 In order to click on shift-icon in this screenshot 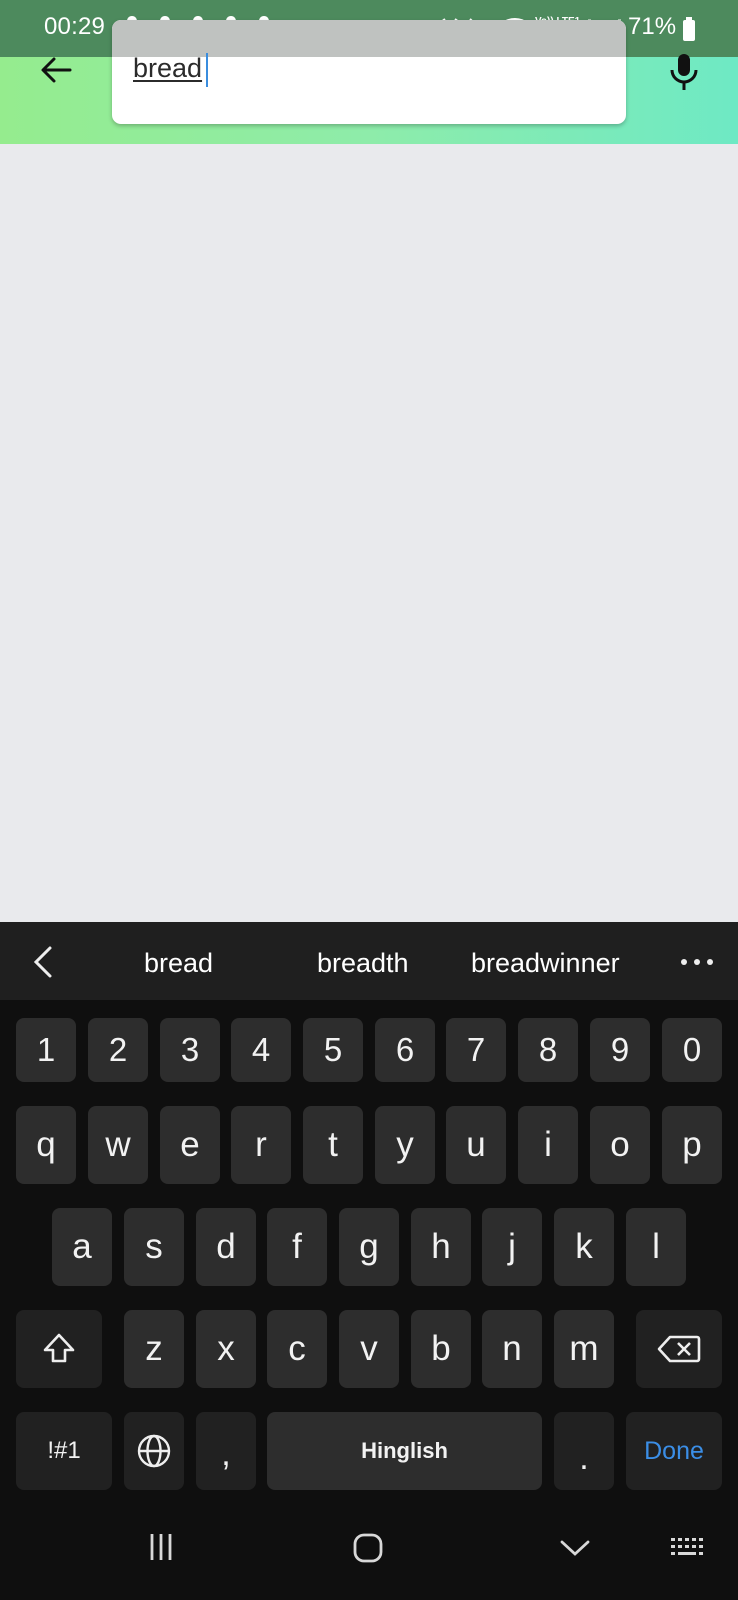, I will do `click(59, 1348)`.